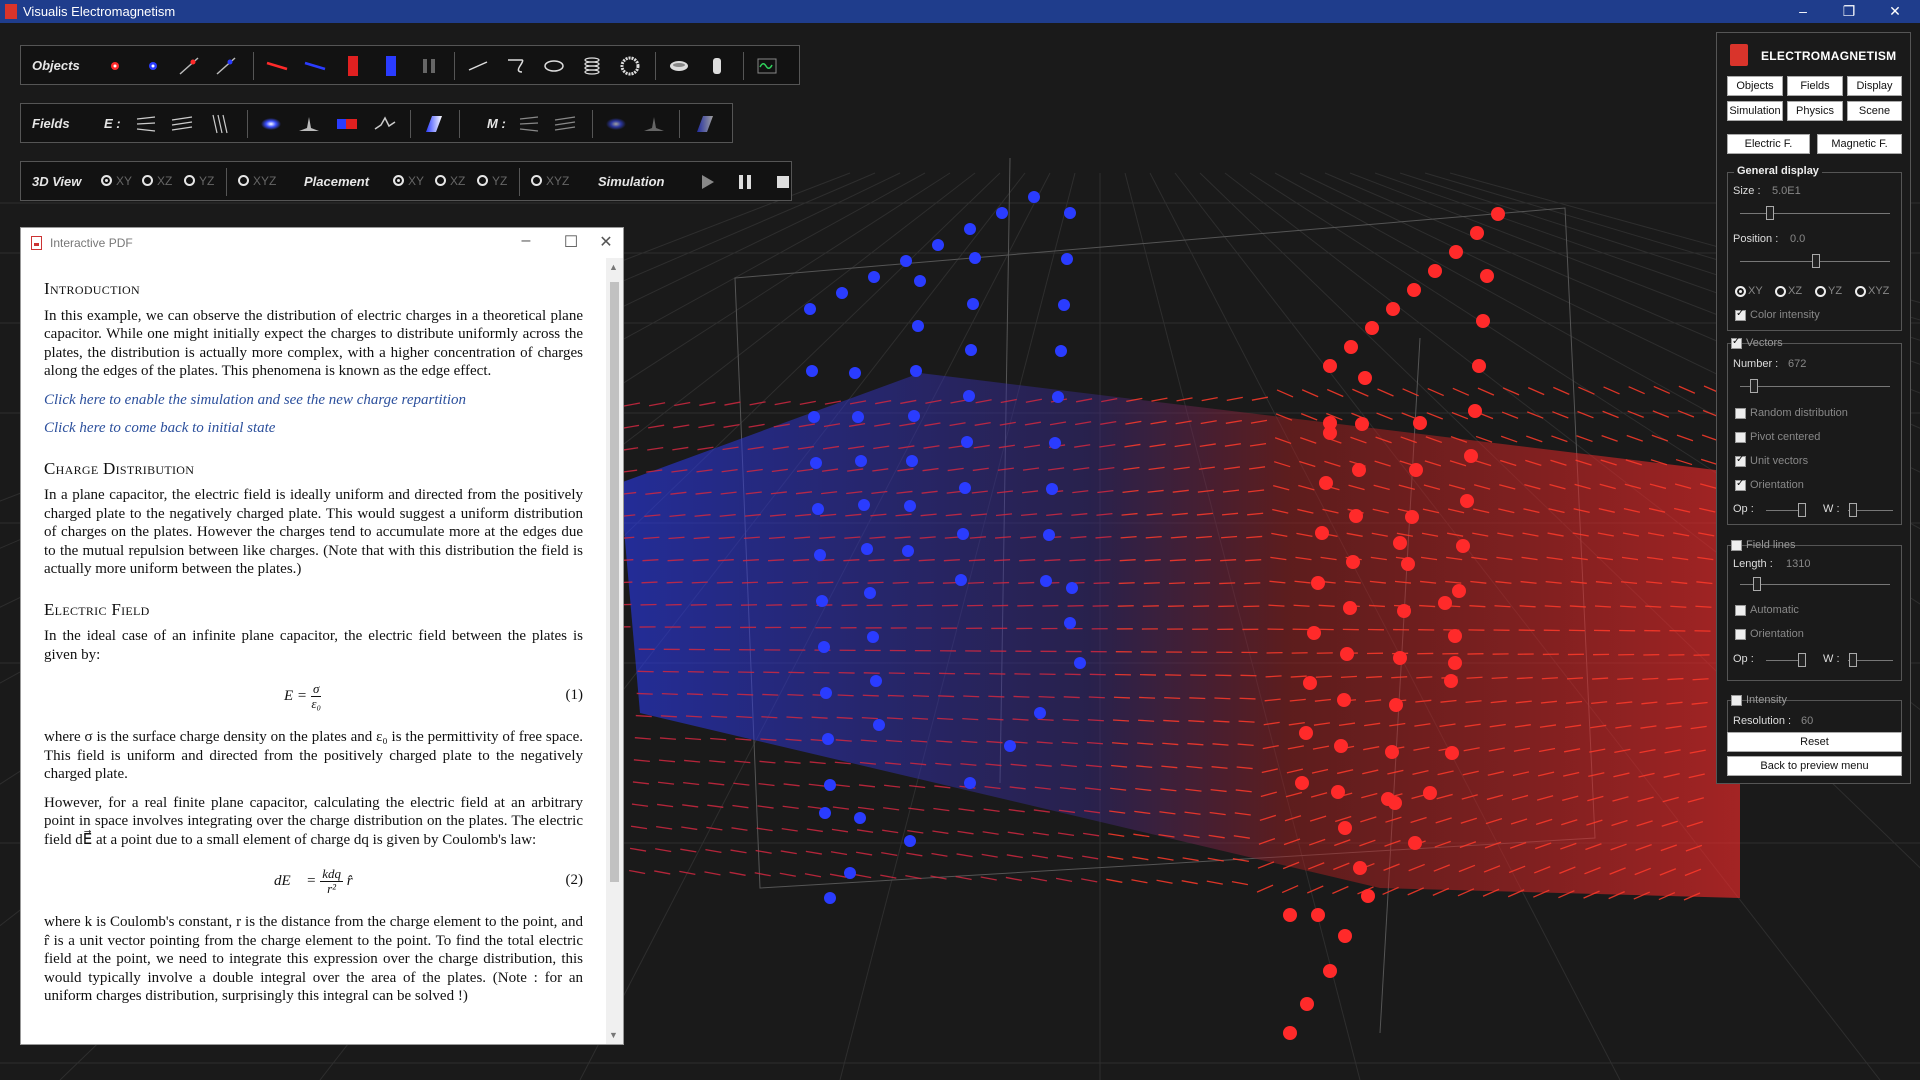 The width and height of the screenshot is (1920, 1080). Describe the element at coordinates (189, 66) in the screenshot. I see `positive-rod-icon` at that location.